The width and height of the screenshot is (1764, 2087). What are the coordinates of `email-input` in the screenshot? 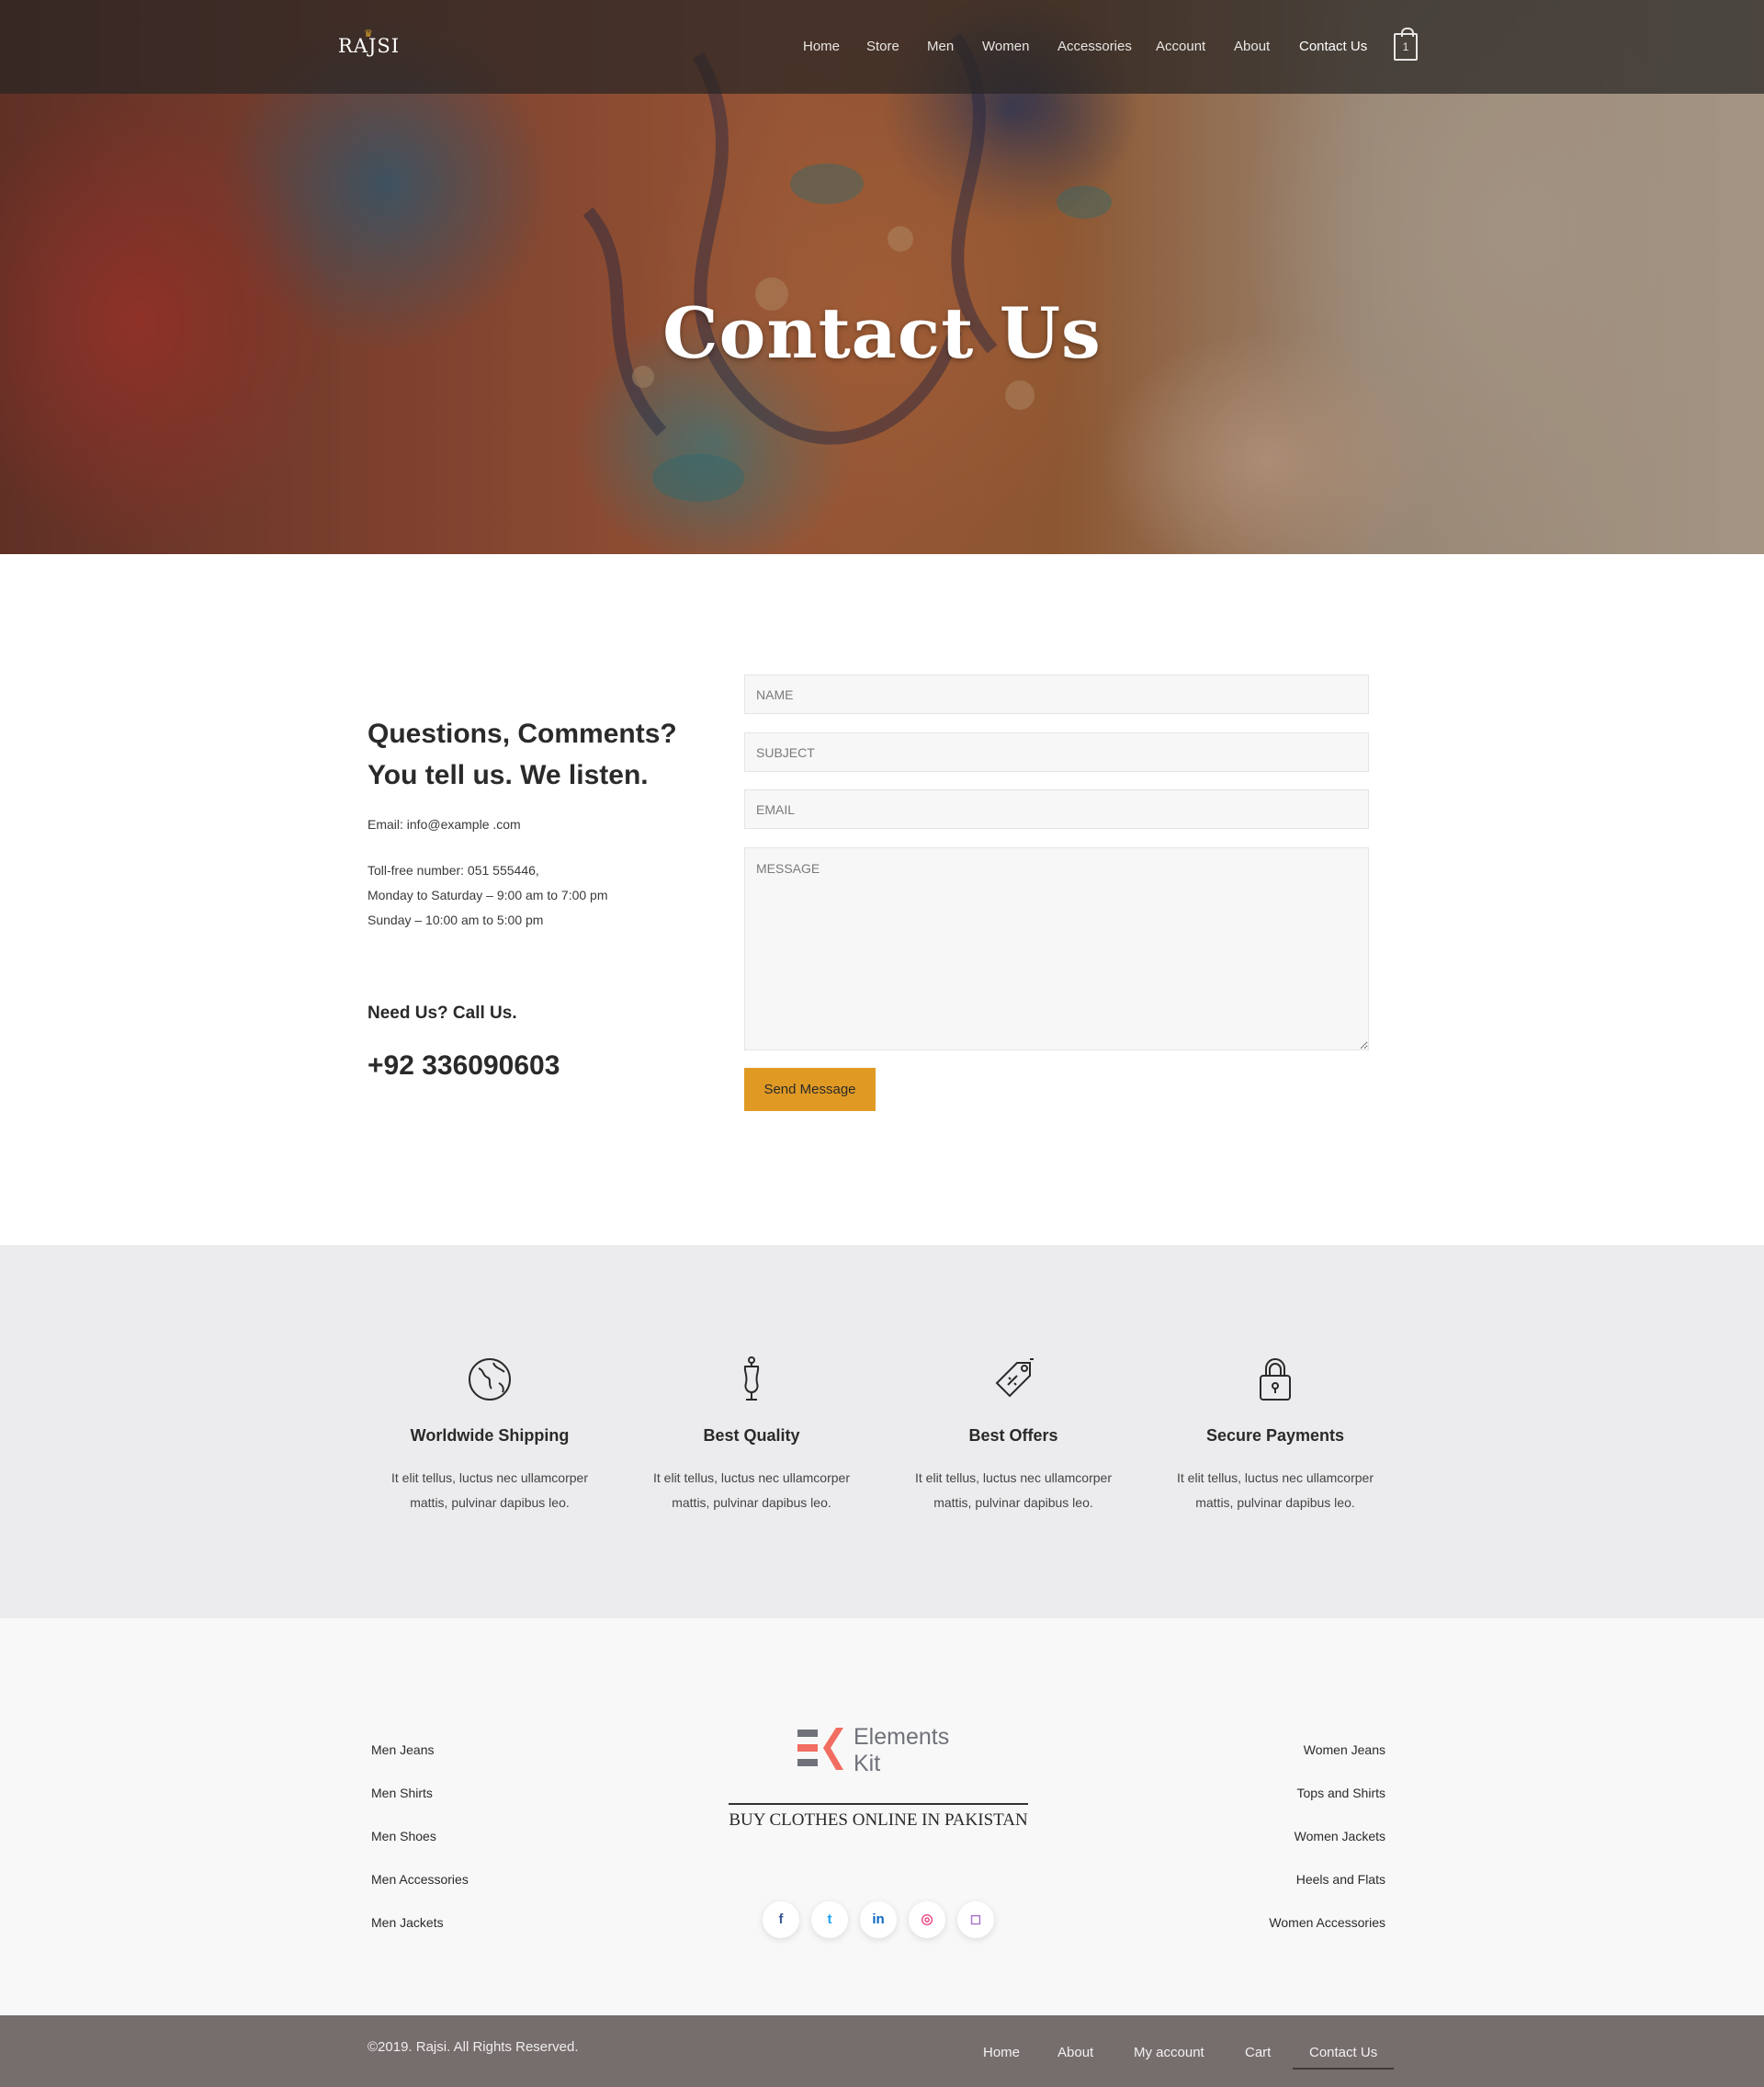 It's located at (1056, 809).